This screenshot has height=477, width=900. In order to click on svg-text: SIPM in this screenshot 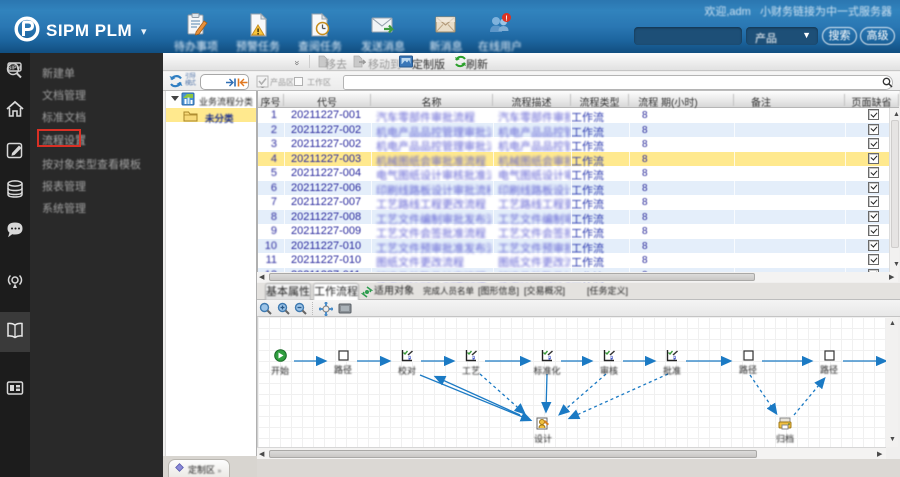, I will do `click(15, 69)`.